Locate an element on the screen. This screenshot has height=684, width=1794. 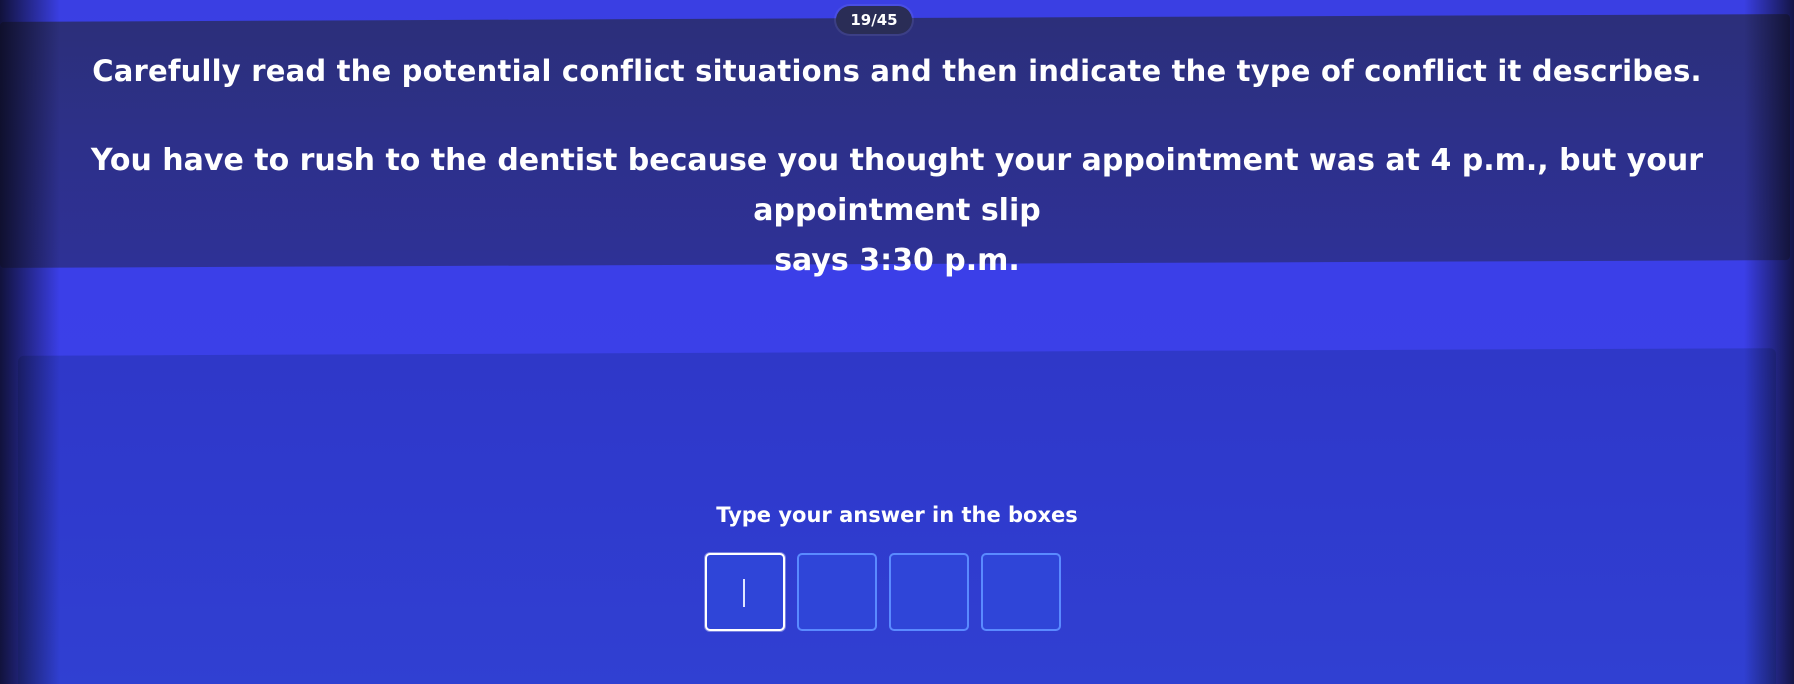
text-caret is located at coordinates (744, 593).